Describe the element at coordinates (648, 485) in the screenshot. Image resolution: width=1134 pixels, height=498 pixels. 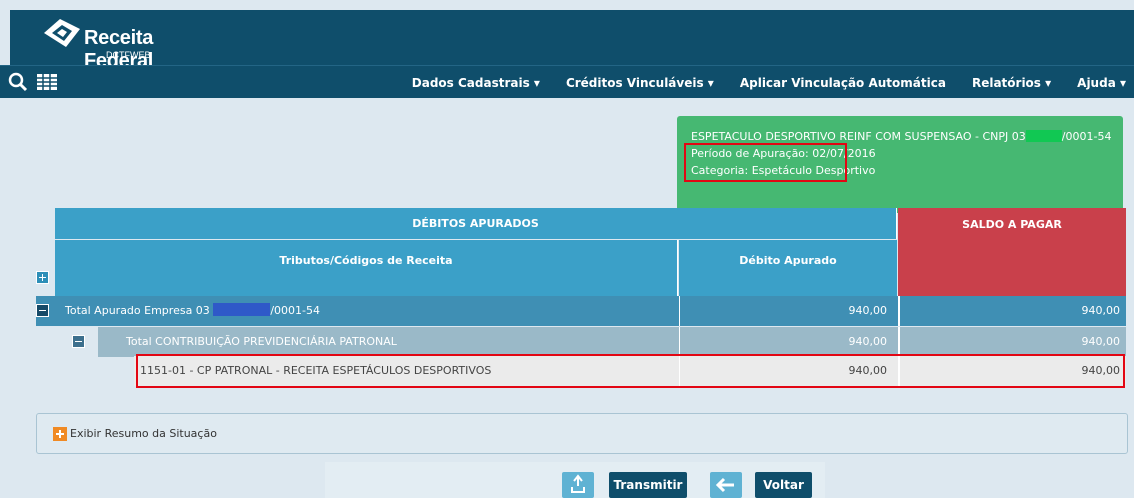
I see `transmitir-button: Transmitir` at that location.